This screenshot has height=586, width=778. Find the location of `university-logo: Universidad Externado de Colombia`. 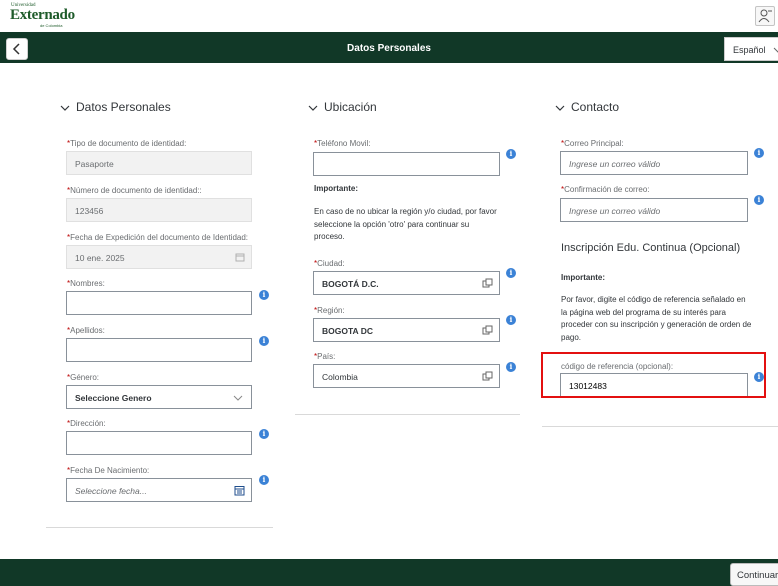

university-logo: Universidad Externado de Colombia is located at coordinates (42, 15).